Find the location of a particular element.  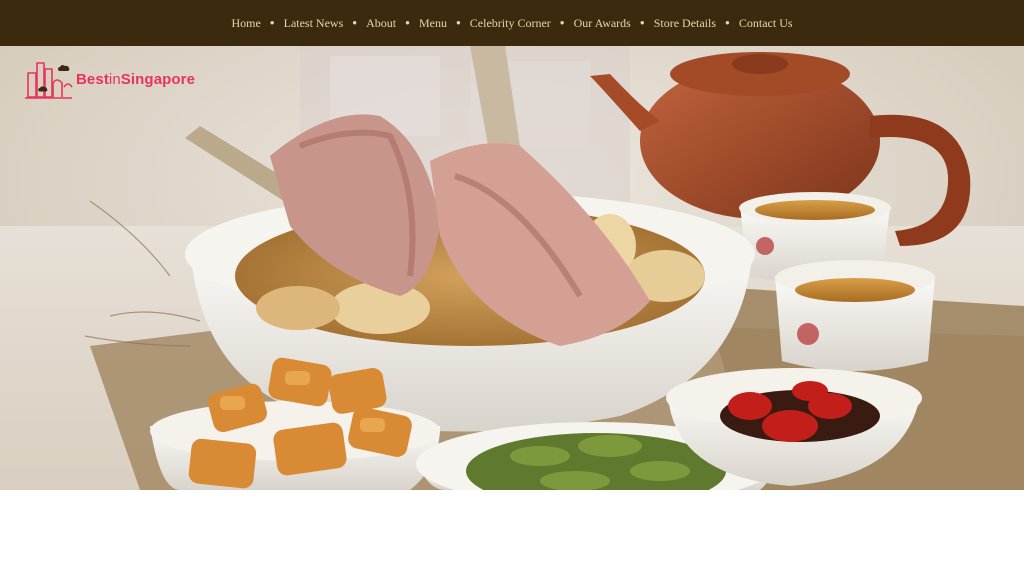

nav-item-menu: Menu ● is located at coordinates (444, 23).